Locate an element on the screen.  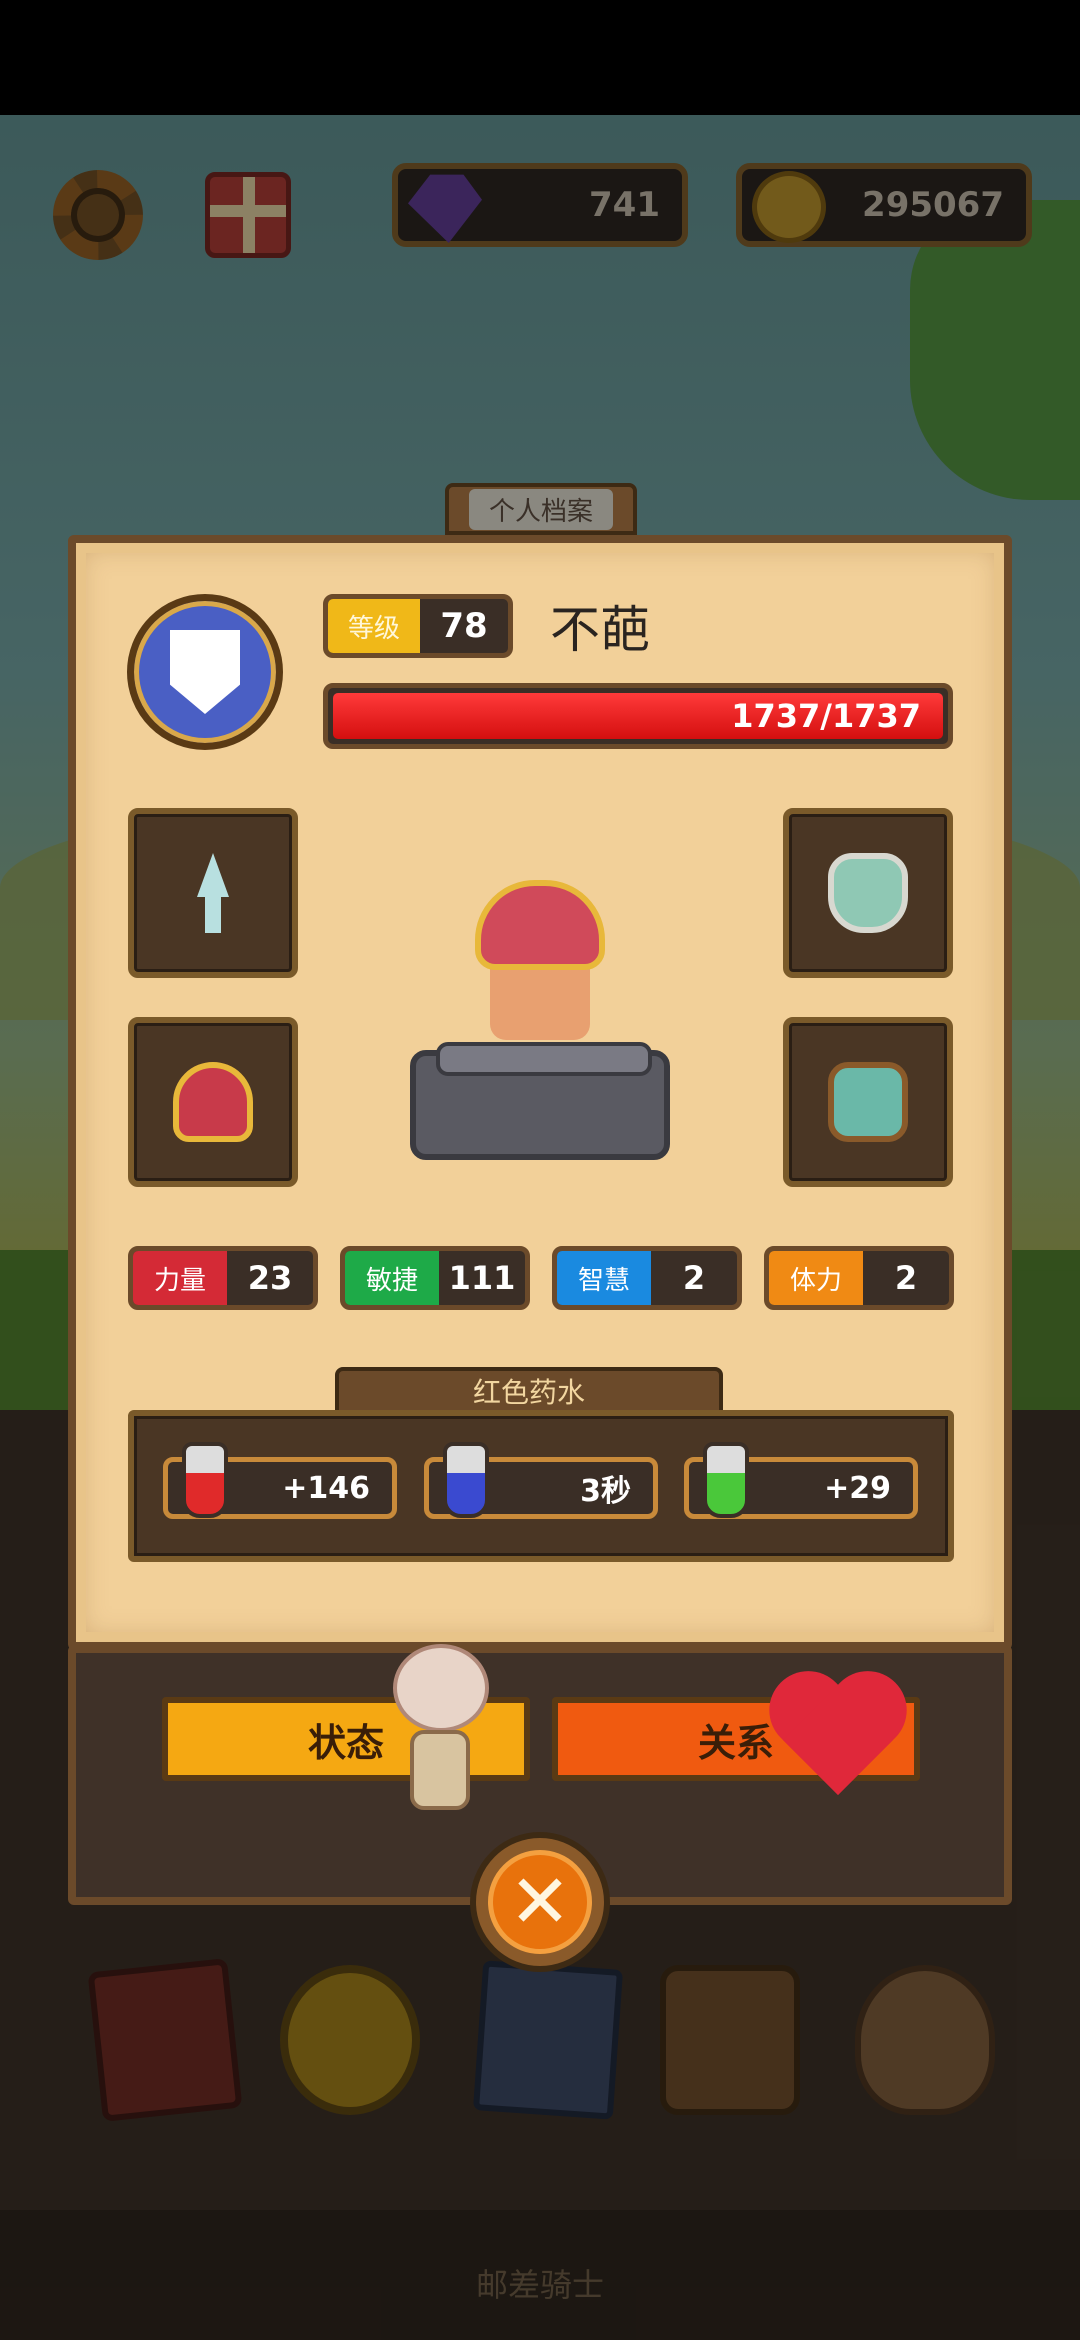
stat-value: 23 is located at coordinates (270, 1278).